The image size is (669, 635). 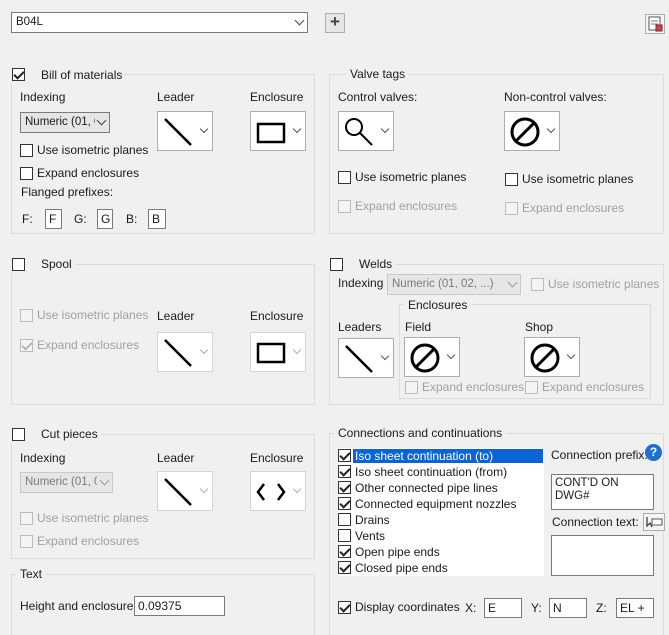 I want to click on height-enclosure-input: 0.09375, so click(x=179, y=606).